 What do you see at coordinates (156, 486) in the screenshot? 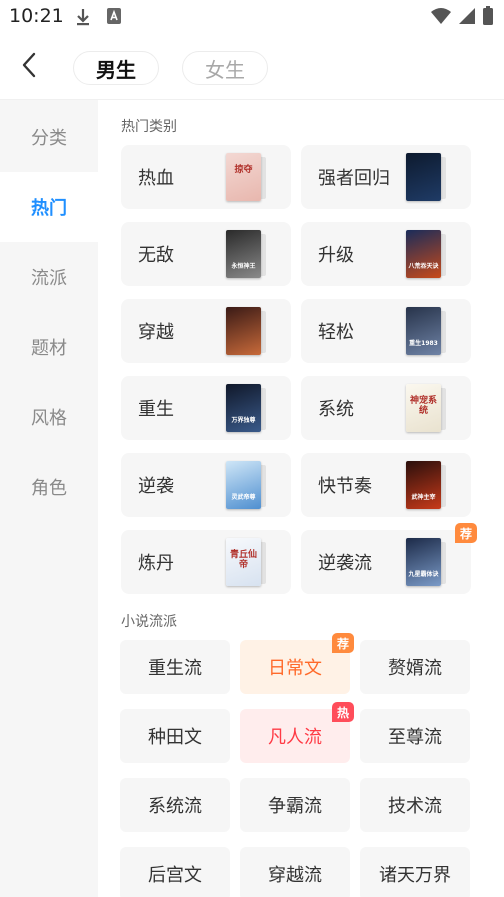
I see `category-label: 逆袭` at bounding box center [156, 486].